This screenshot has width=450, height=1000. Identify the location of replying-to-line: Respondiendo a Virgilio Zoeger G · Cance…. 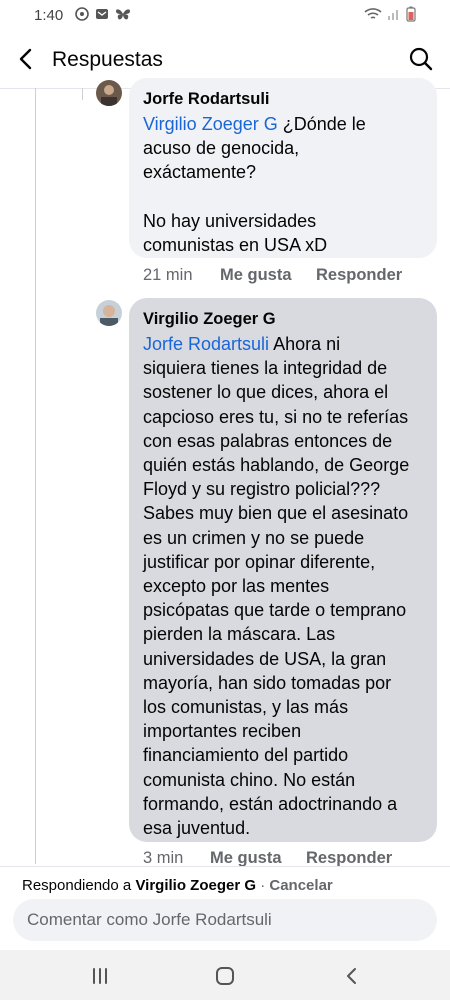
(177, 885).